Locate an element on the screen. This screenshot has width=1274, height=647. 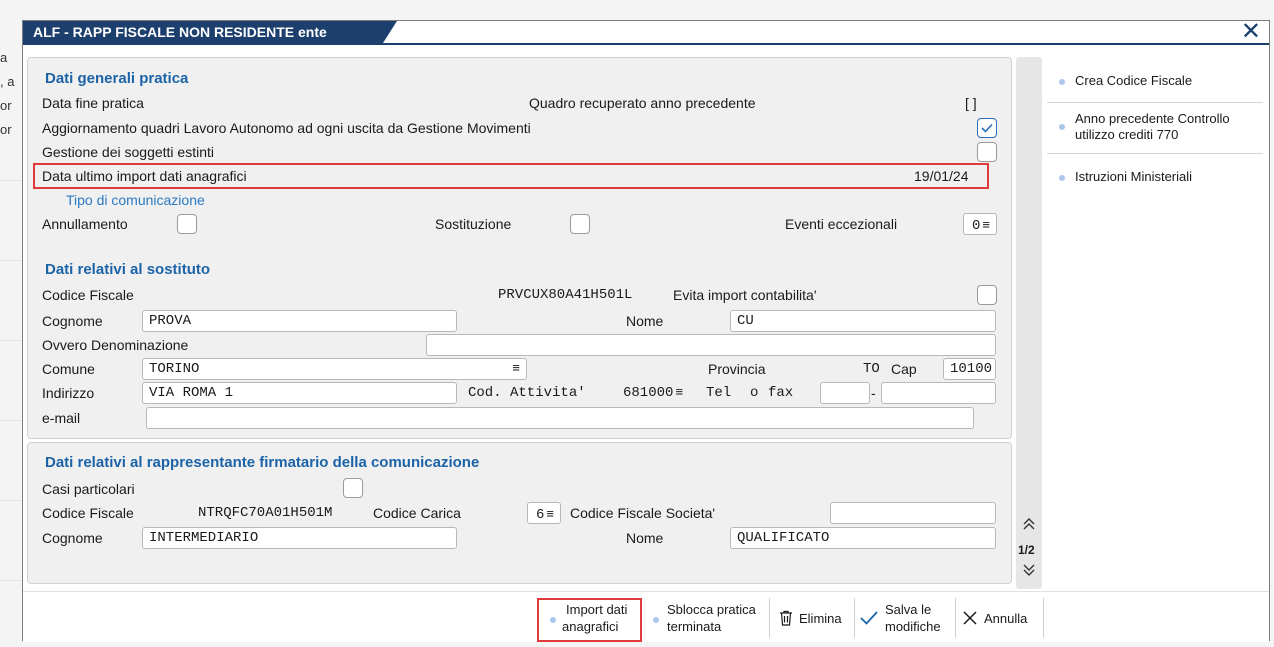
input-ovvero-denominazione is located at coordinates (711, 345).